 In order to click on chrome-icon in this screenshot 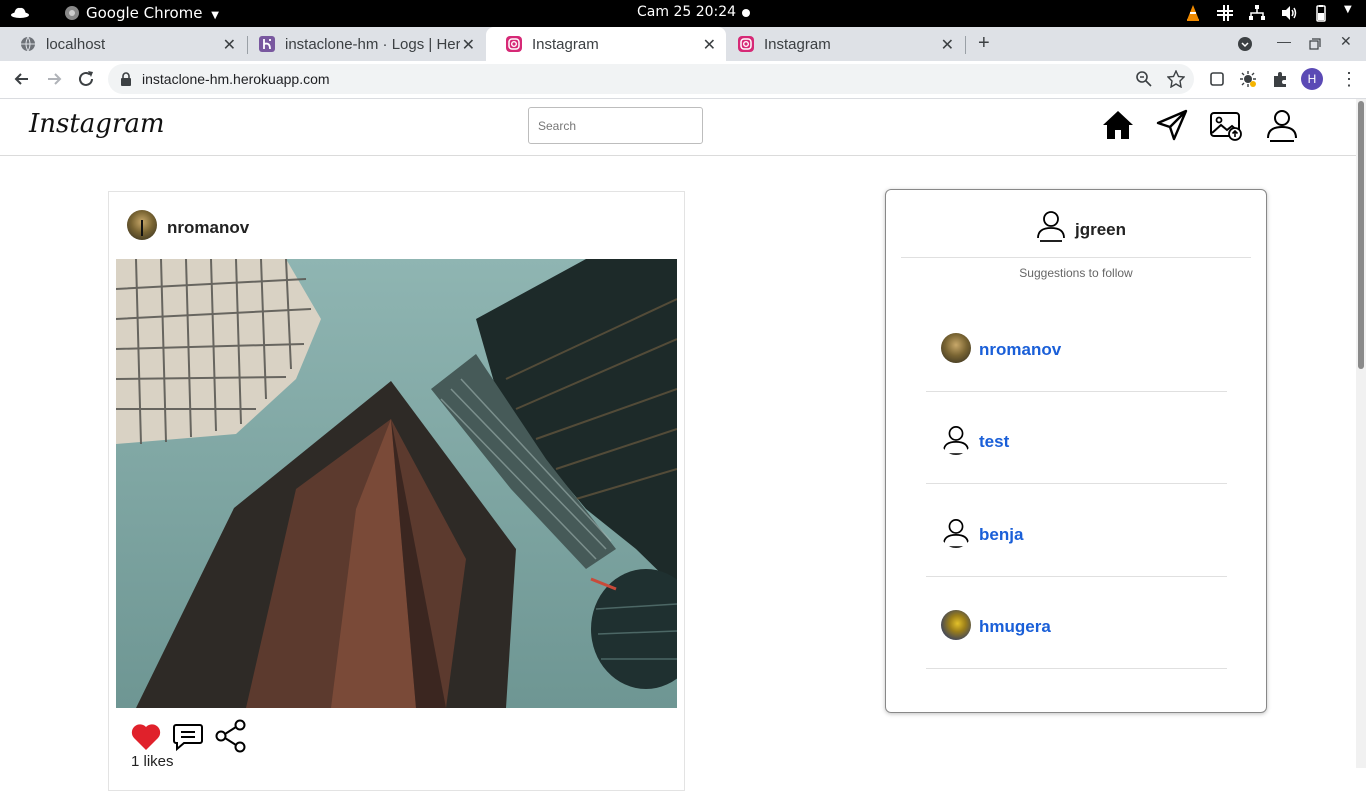, I will do `click(72, 13)`.